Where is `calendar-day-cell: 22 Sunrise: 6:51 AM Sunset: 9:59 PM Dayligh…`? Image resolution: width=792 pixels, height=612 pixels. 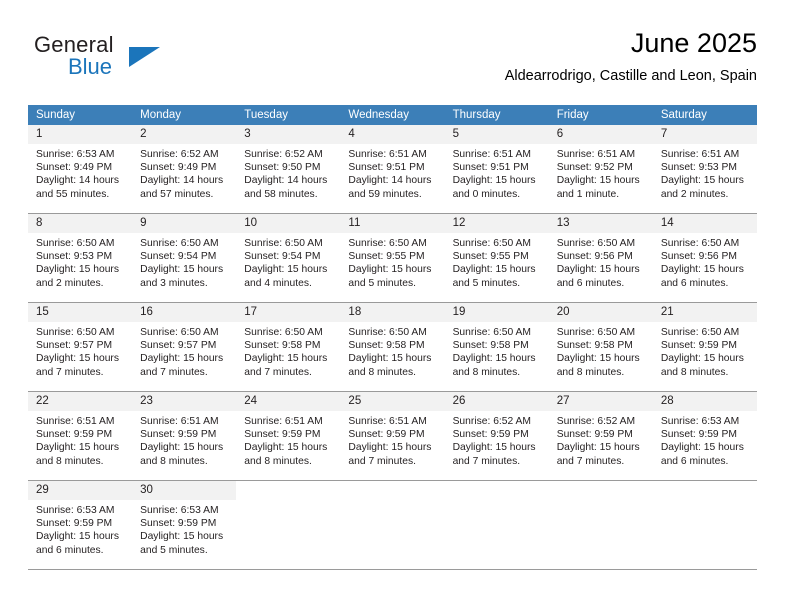 calendar-day-cell: 22 Sunrise: 6:51 AM Sunset: 9:59 PM Dayligh… is located at coordinates (80, 436).